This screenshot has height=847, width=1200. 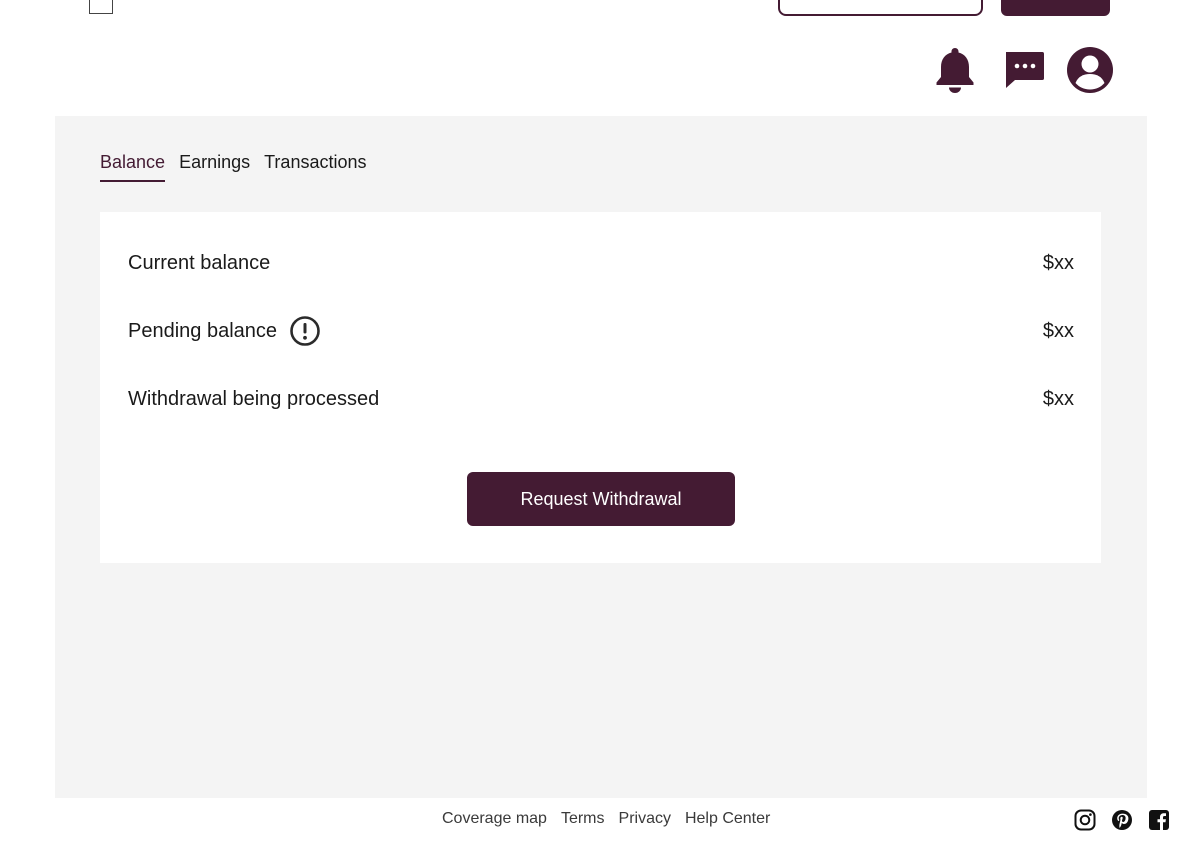 What do you see at coordinates (203, 330) in the screenshot?
I see `pending-balance-label: Pending balance` at bounding box center [203, 330].